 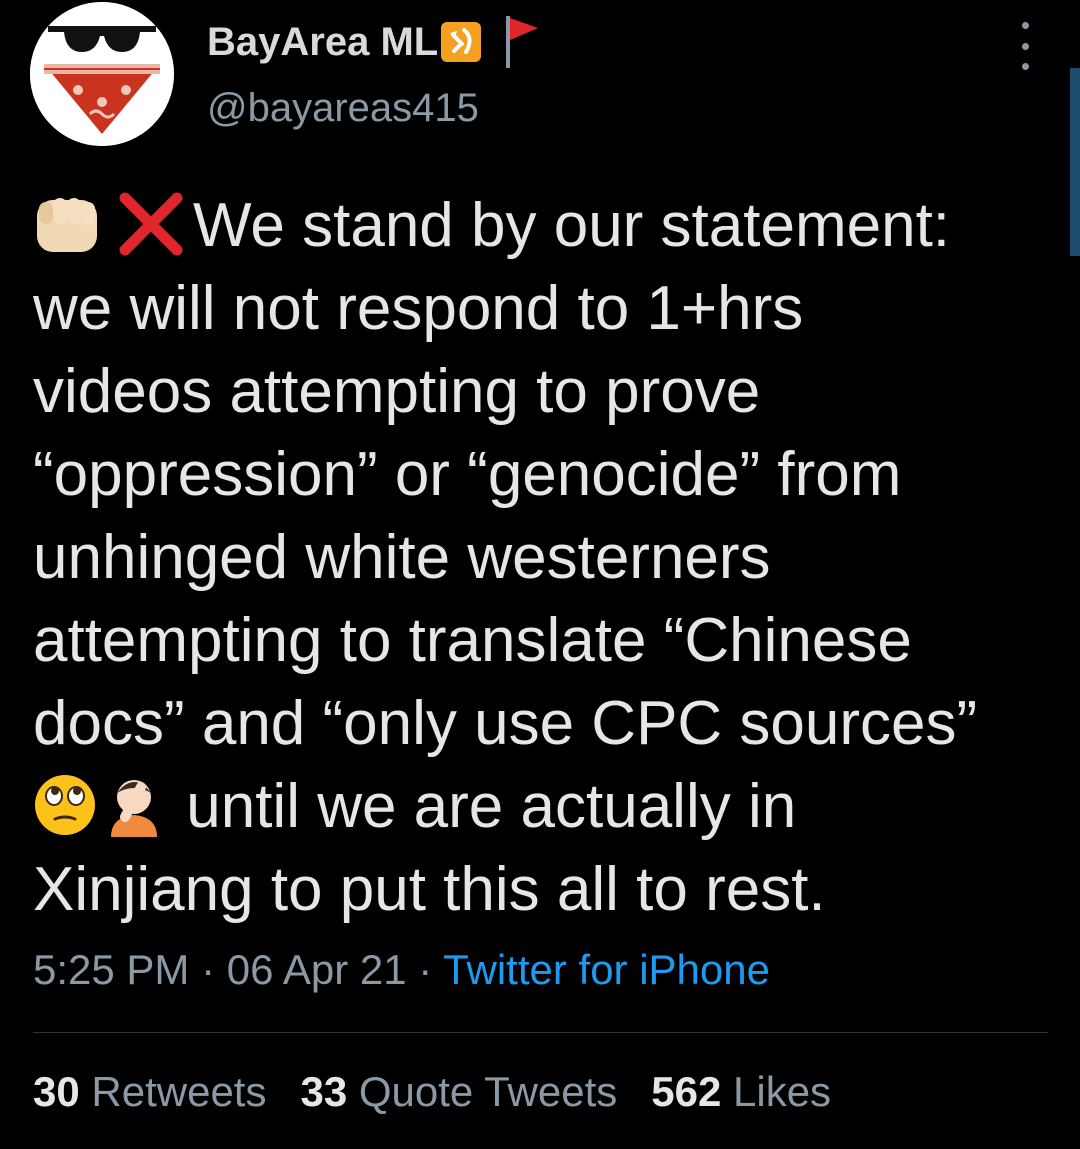 I want to click on tweet-line: unhinged white westerners, so click(x=402, y=557).